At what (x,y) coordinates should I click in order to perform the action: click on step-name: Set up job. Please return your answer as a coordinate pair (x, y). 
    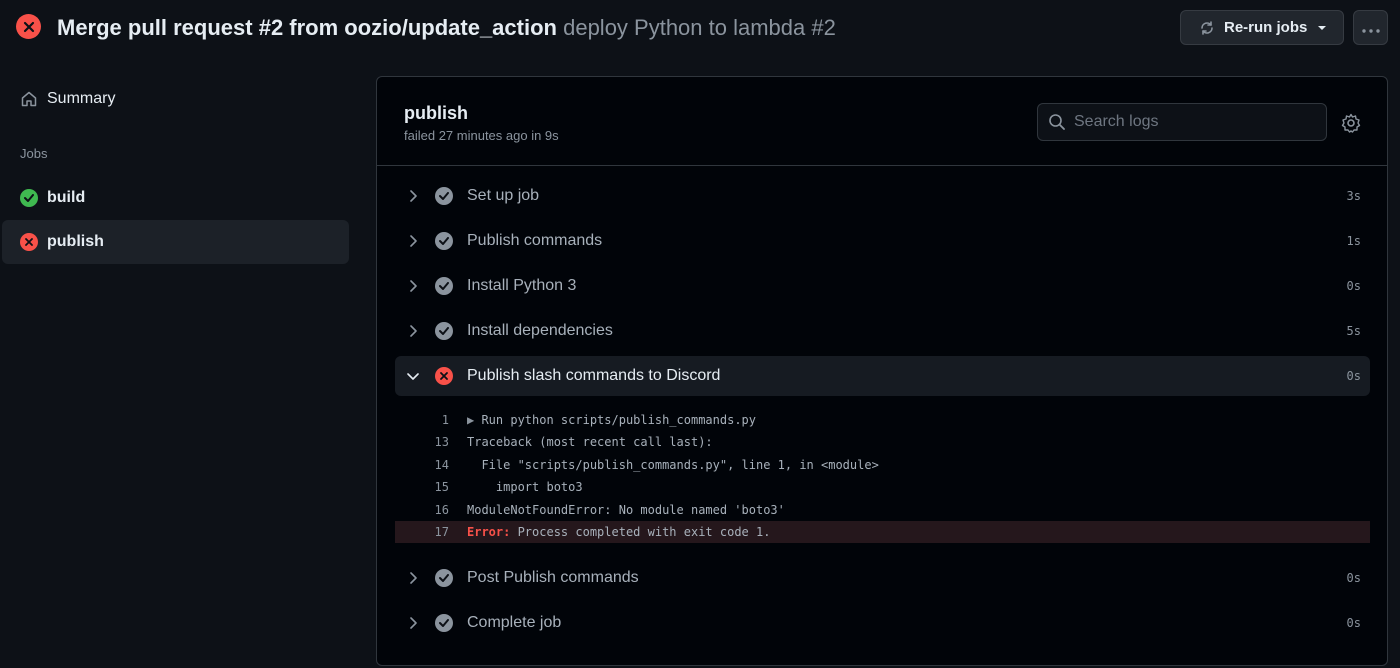
    Looking at the image, I should click on (503, 195).